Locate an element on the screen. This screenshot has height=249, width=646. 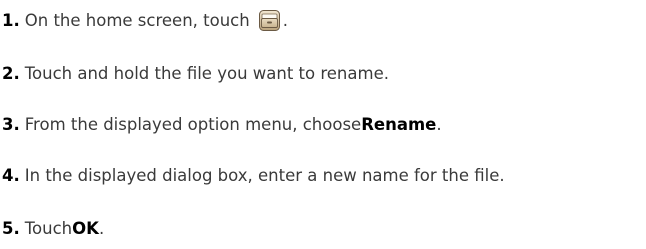
step-number: 4 is located at coordinates (11, 175).